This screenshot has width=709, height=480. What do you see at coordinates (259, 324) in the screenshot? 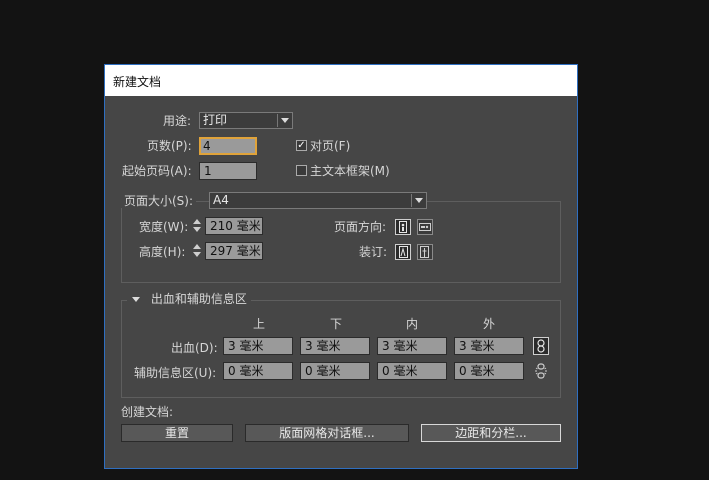
I see `col-header-top: 上` at bounding box center [259, 324].